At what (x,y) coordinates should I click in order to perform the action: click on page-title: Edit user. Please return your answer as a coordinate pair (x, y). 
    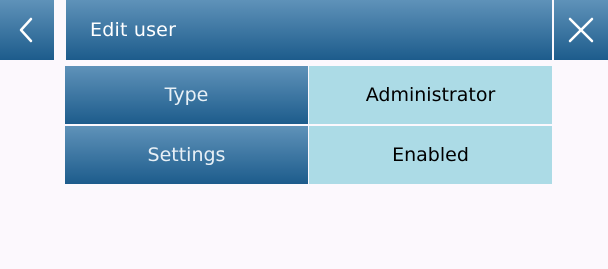
    Looking at the image, I should click on (133, 30).